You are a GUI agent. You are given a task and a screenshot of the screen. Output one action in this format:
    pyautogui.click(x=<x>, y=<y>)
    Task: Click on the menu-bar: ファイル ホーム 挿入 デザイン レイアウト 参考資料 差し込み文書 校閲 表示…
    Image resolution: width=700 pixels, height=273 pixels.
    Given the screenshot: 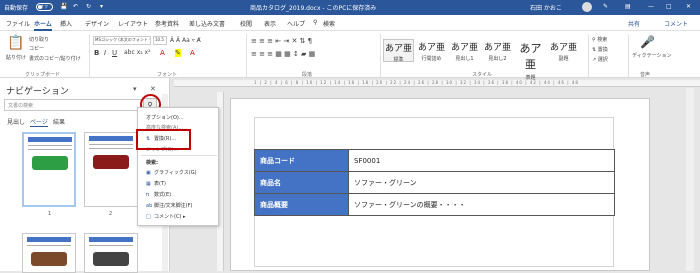 What is the action you would take?
    pyautogui.click(x=350, y=23)
    